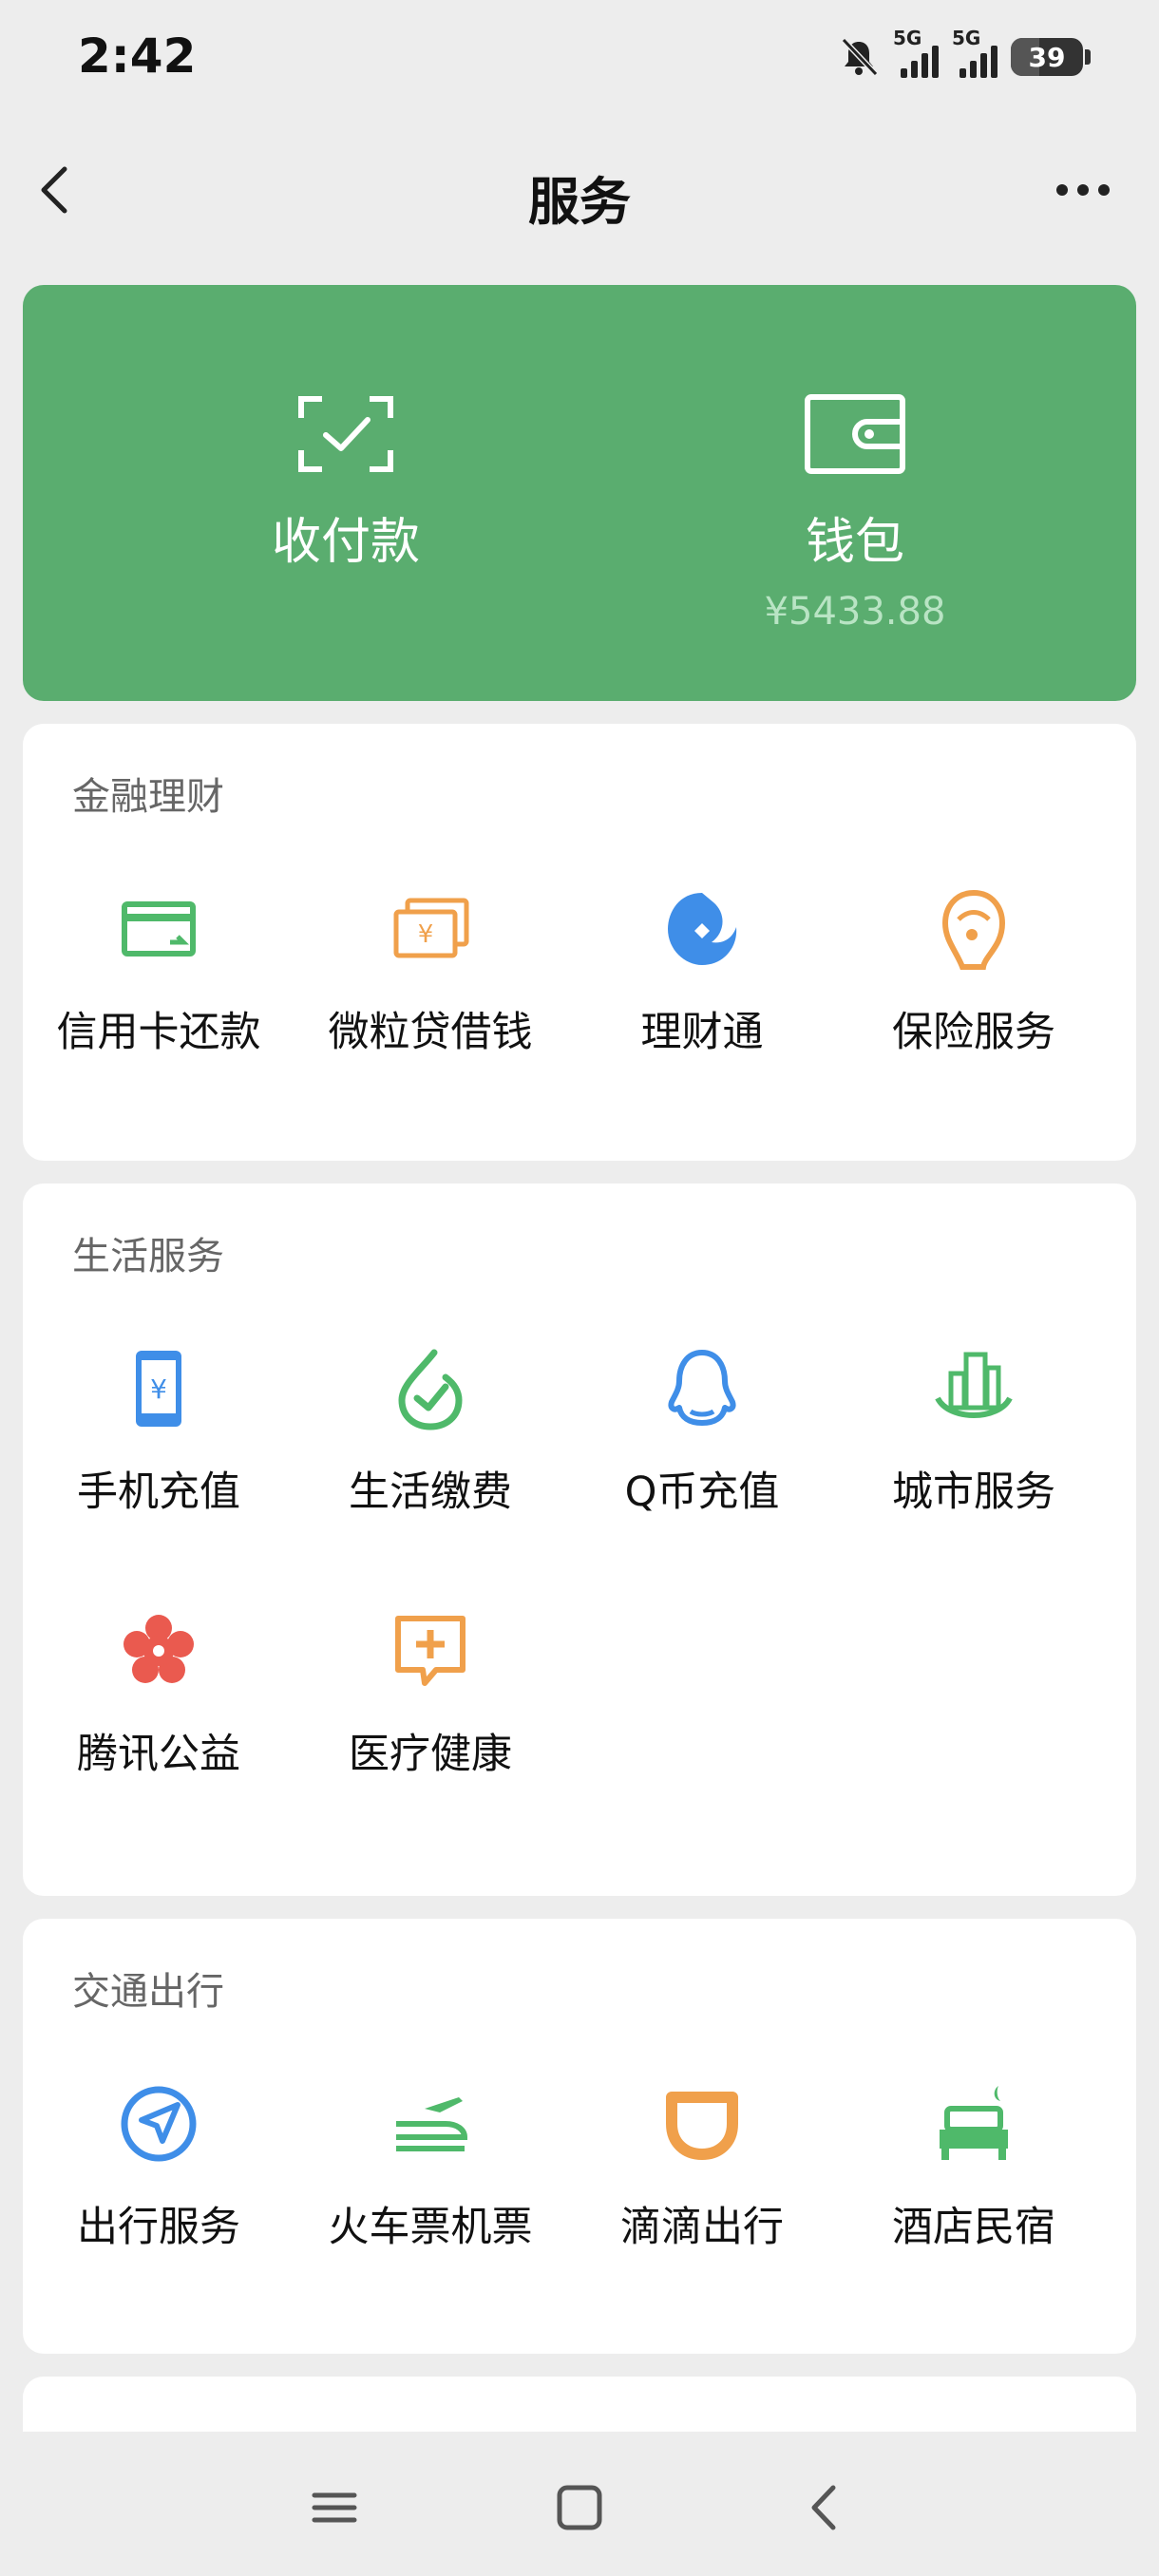 This screenshot has height=2576, width=1159. What do you see at coordinates (973, 929) in the screenshot?
I see `insurance-icon` at bounding box center [973, 929].